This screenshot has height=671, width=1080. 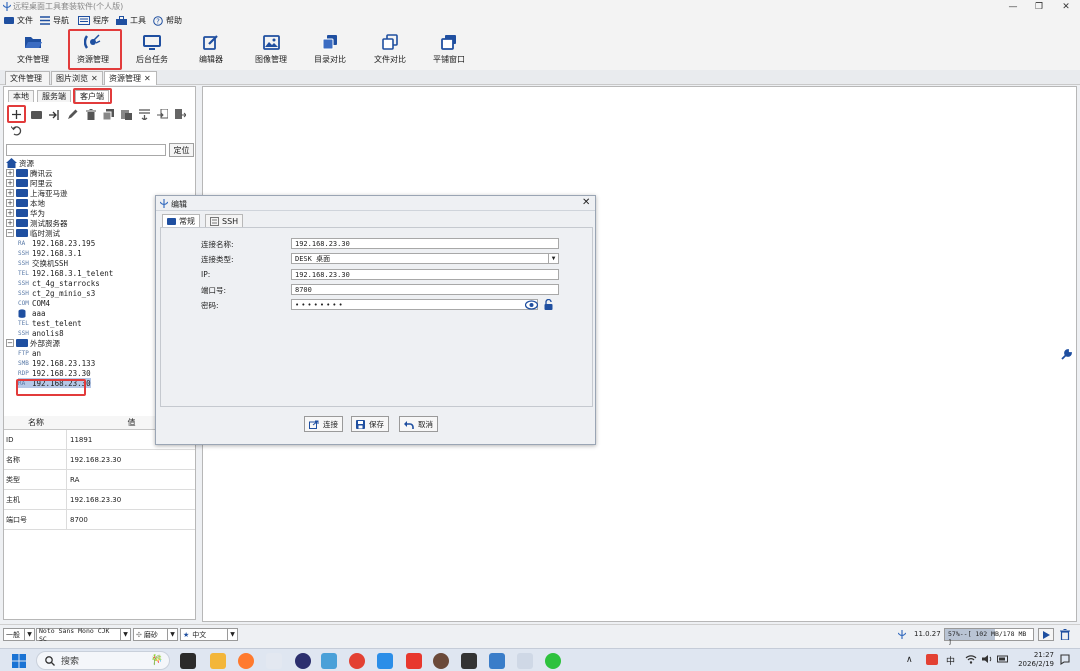 I want to click on tree-root: 资源, so click(x=20, y=163).